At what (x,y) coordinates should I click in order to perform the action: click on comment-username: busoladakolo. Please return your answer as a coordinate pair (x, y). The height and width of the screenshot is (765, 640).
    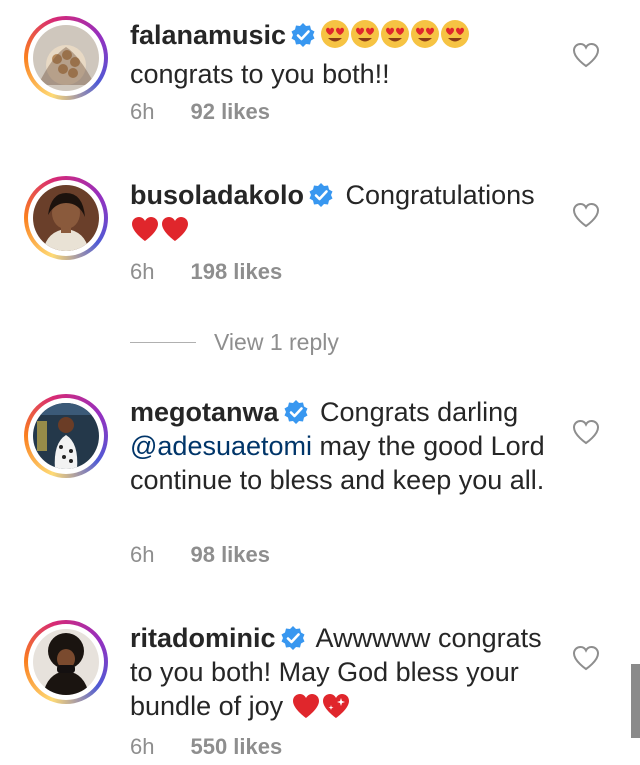
    Looking at the image, I should click on (217, 195).